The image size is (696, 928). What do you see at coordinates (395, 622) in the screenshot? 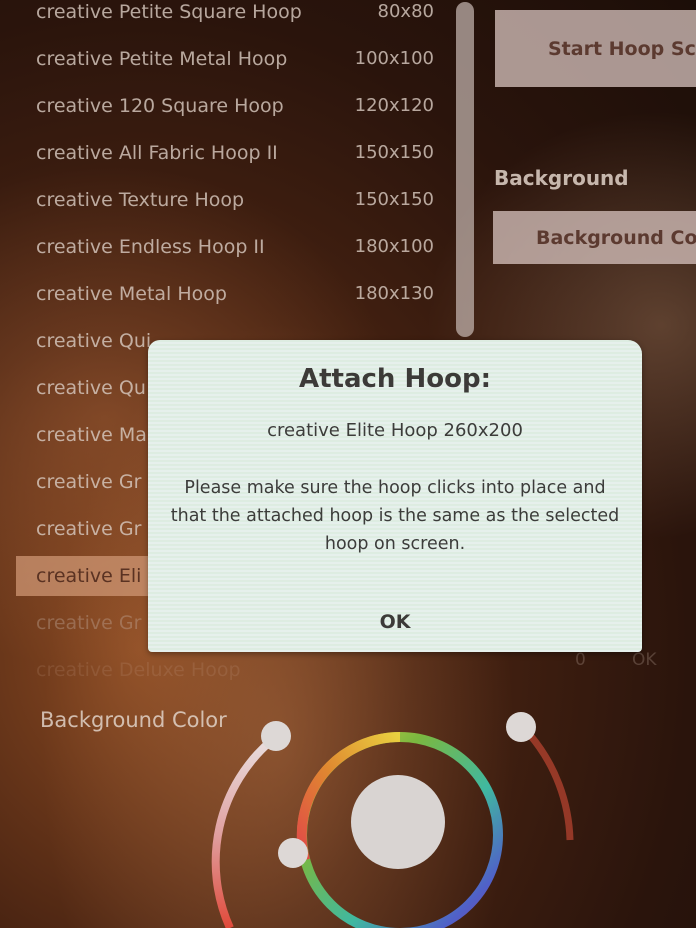
I see `ok-button: OK` at bounding box center [395, 622].